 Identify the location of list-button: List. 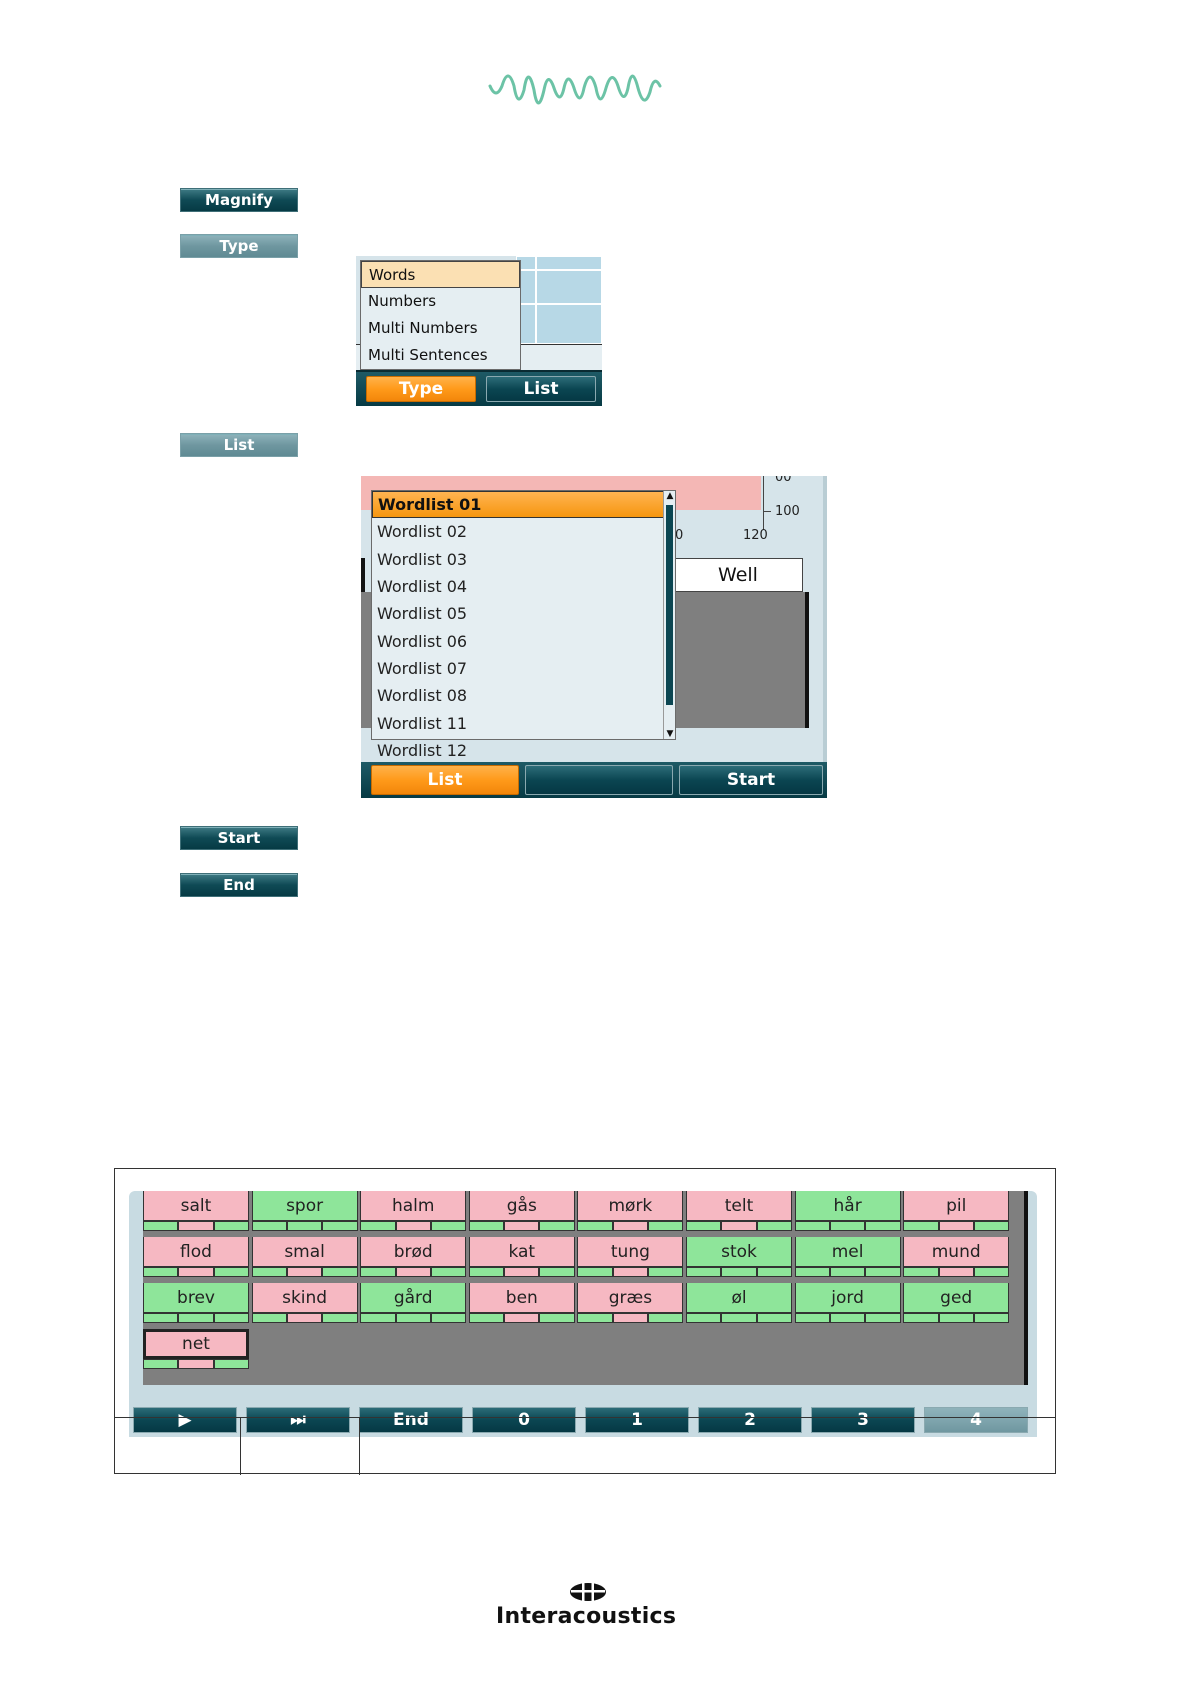
(239, 445).